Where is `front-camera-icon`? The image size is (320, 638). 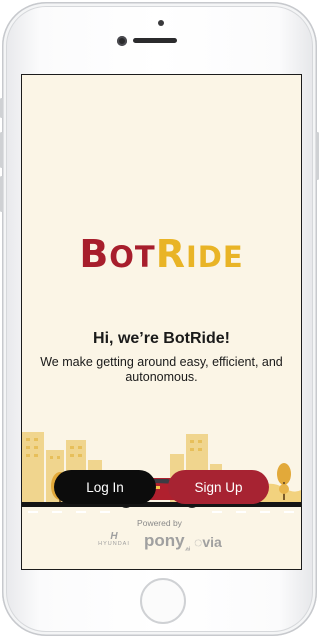
front-camera-icon is located at coordinates (122, 41).